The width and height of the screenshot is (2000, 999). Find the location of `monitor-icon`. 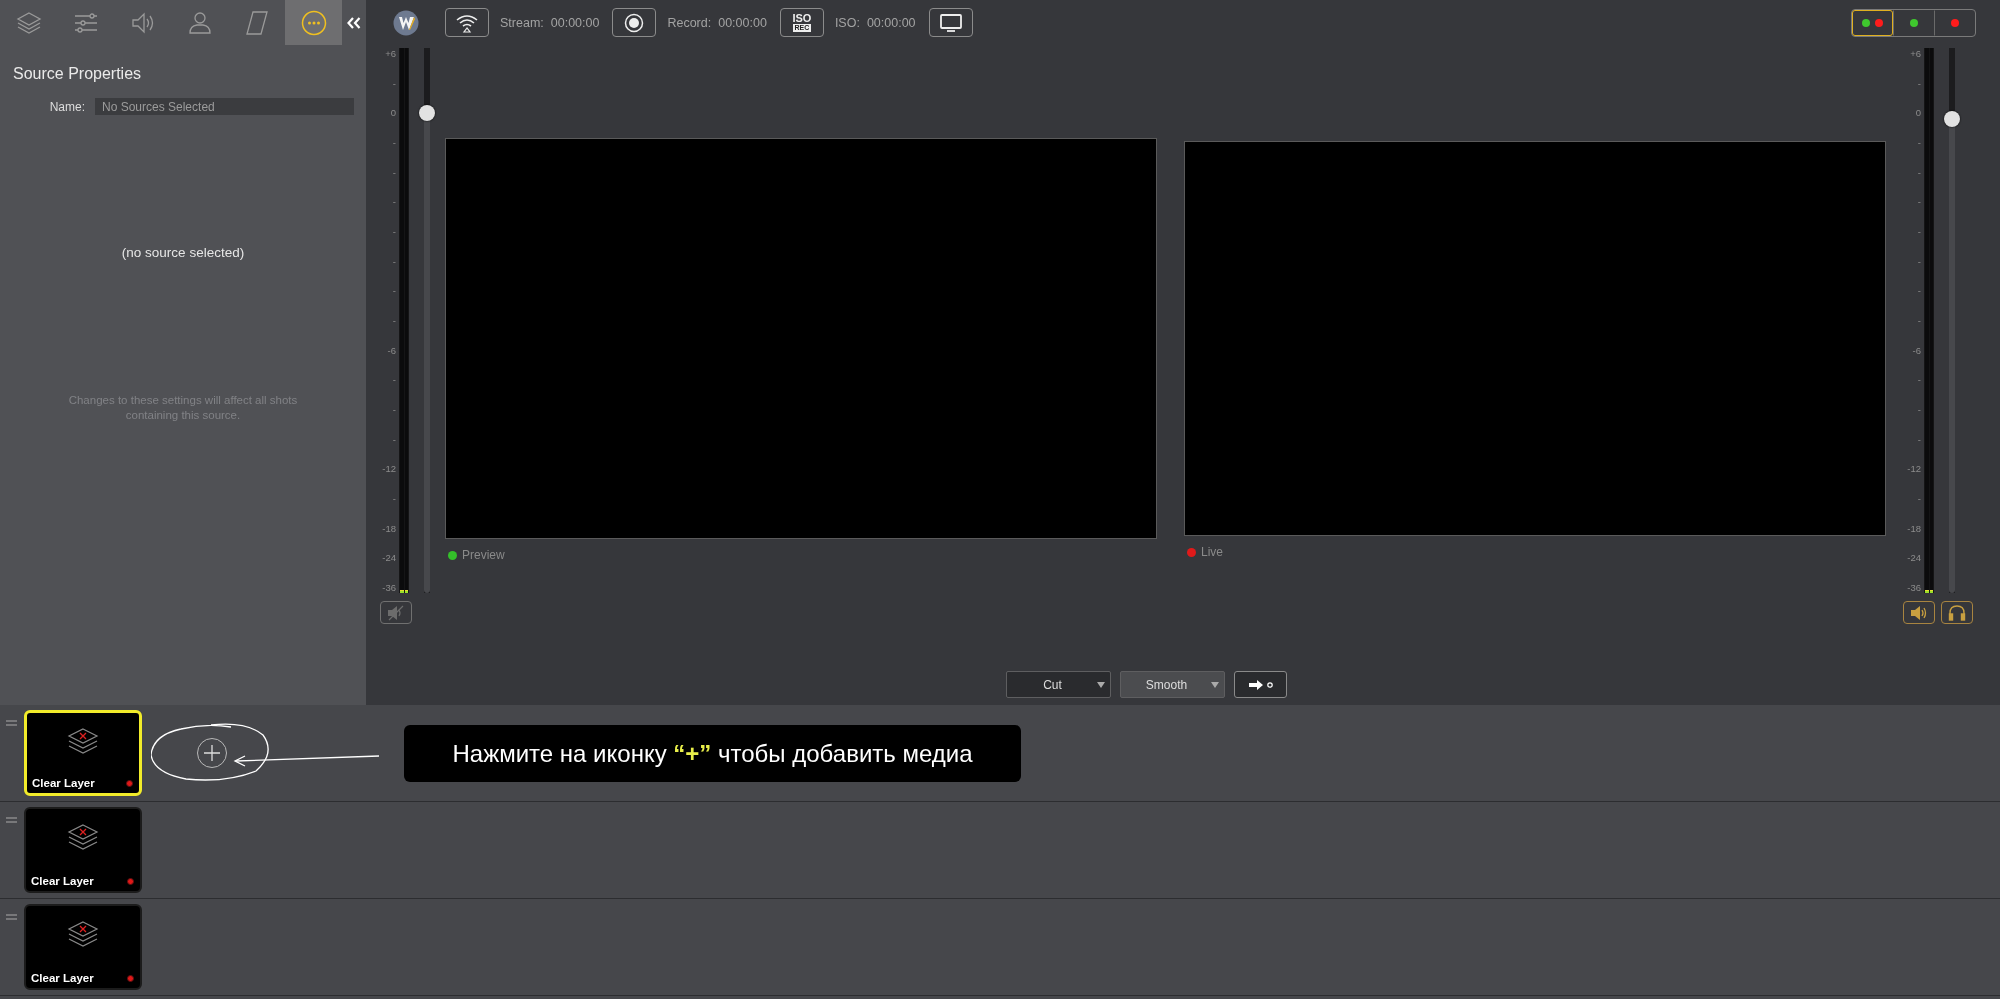

monitor-icon is located at coordinates (950, 22).